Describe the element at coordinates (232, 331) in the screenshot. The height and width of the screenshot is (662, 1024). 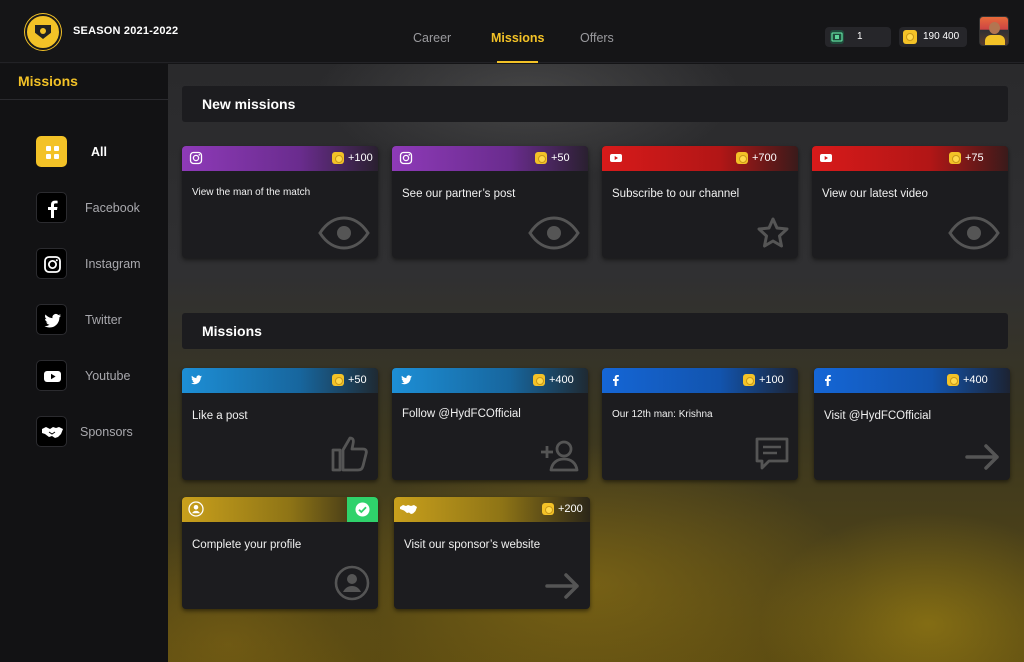
I see `section-title: Missions` at that location.